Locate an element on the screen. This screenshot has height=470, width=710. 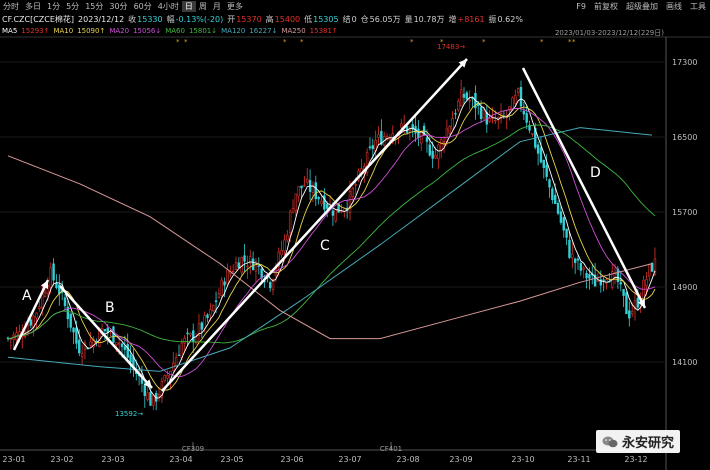
low-price-label: 13592→ is located at coordinates (129, 414).